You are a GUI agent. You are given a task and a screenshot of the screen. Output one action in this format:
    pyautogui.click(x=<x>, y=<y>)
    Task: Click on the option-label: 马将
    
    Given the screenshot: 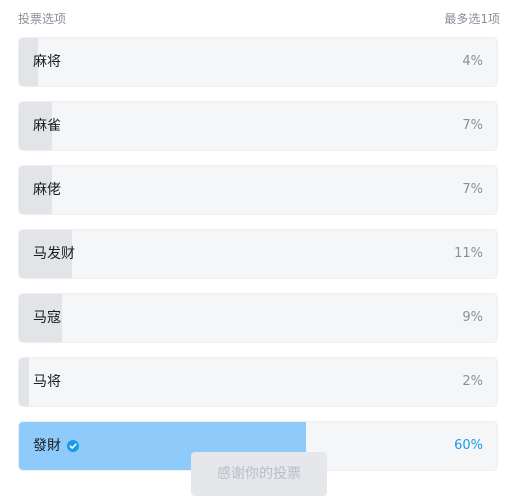 What is the action you would take?
    pyautogui.click(x=47, y=382)
    